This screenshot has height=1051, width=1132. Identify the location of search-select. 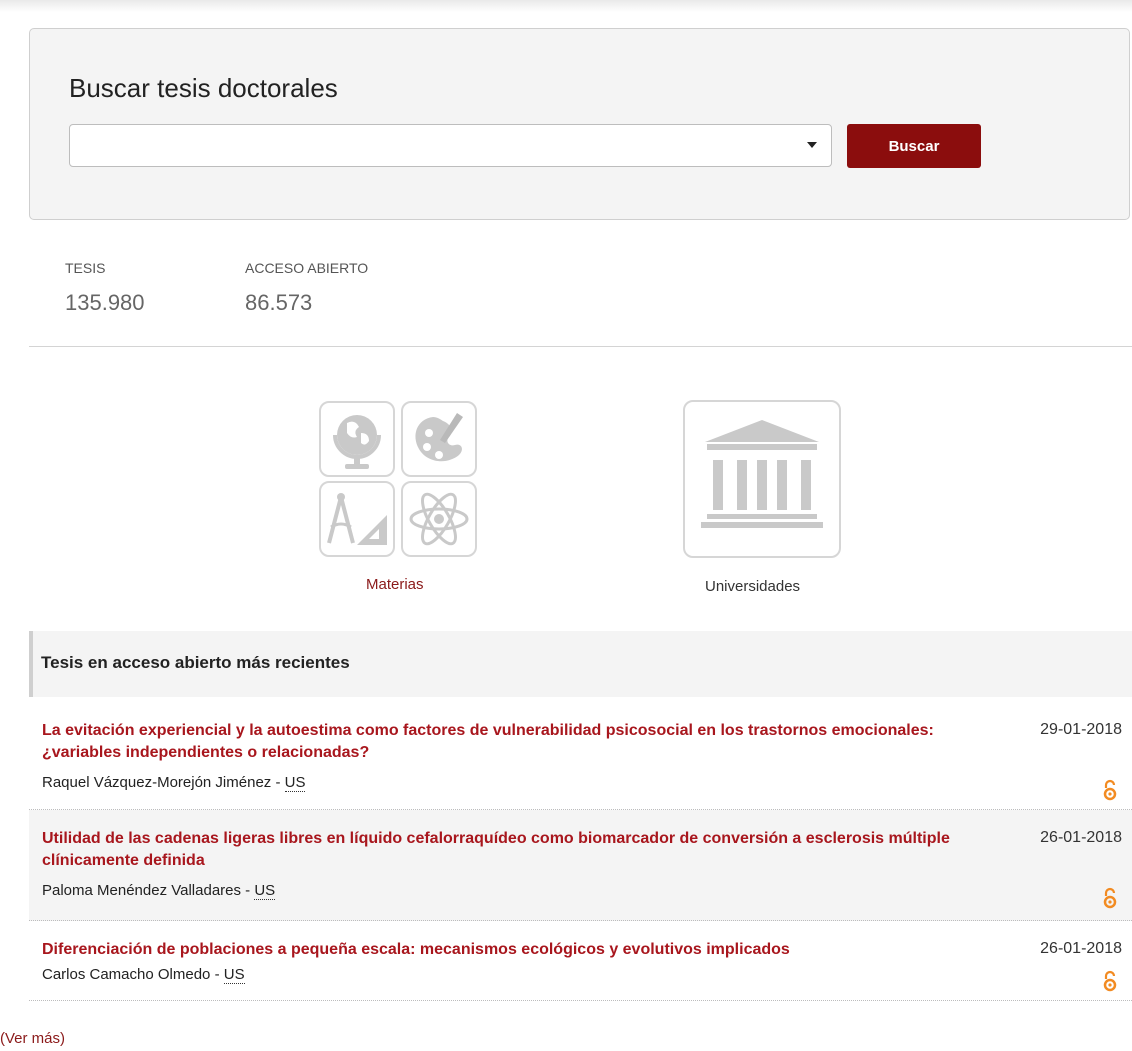
(450, 145).